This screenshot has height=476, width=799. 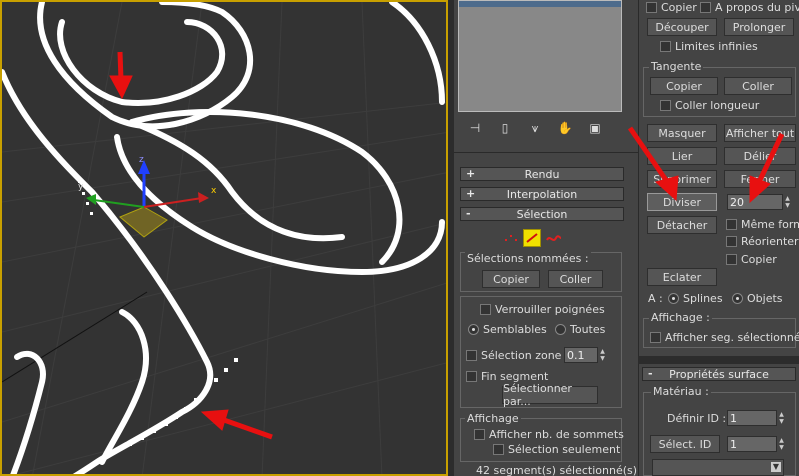 I want to click on tangent-title: Tangente, so click(x=676, y=66).